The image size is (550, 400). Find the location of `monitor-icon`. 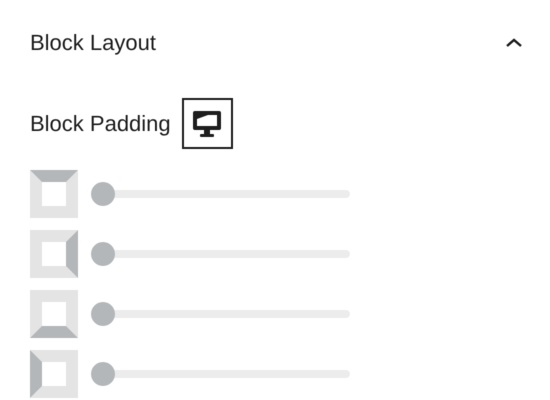

monitor-icon is located at coordinates (207, 123).